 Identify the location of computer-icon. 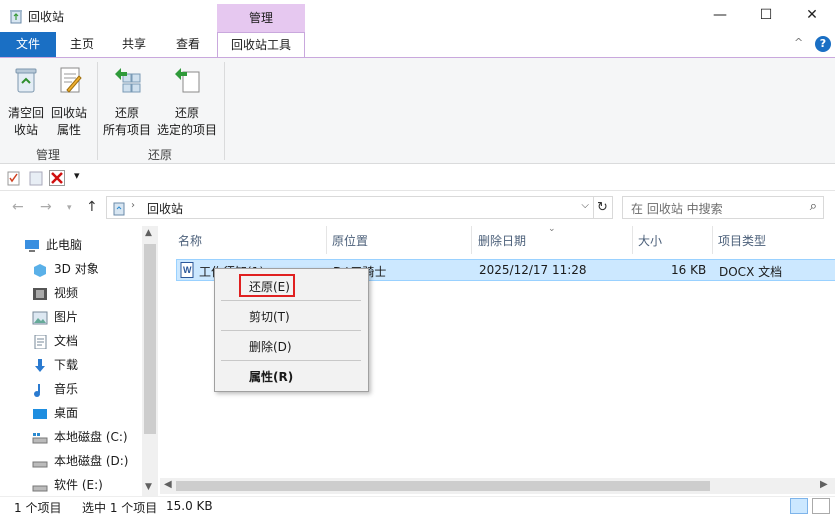
(32, 245).